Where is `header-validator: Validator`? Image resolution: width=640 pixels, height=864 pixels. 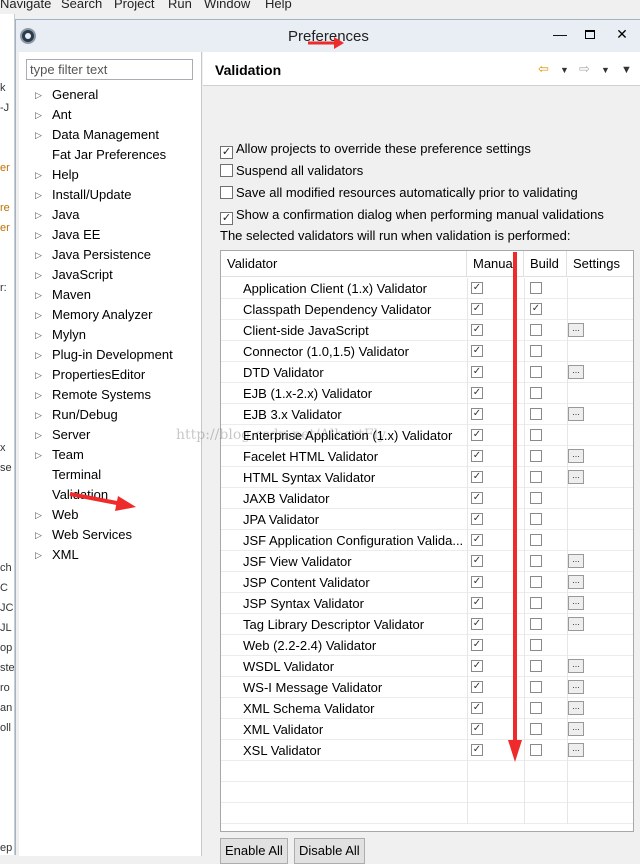 header-validator: Validator is located at coordinates (344, 264).